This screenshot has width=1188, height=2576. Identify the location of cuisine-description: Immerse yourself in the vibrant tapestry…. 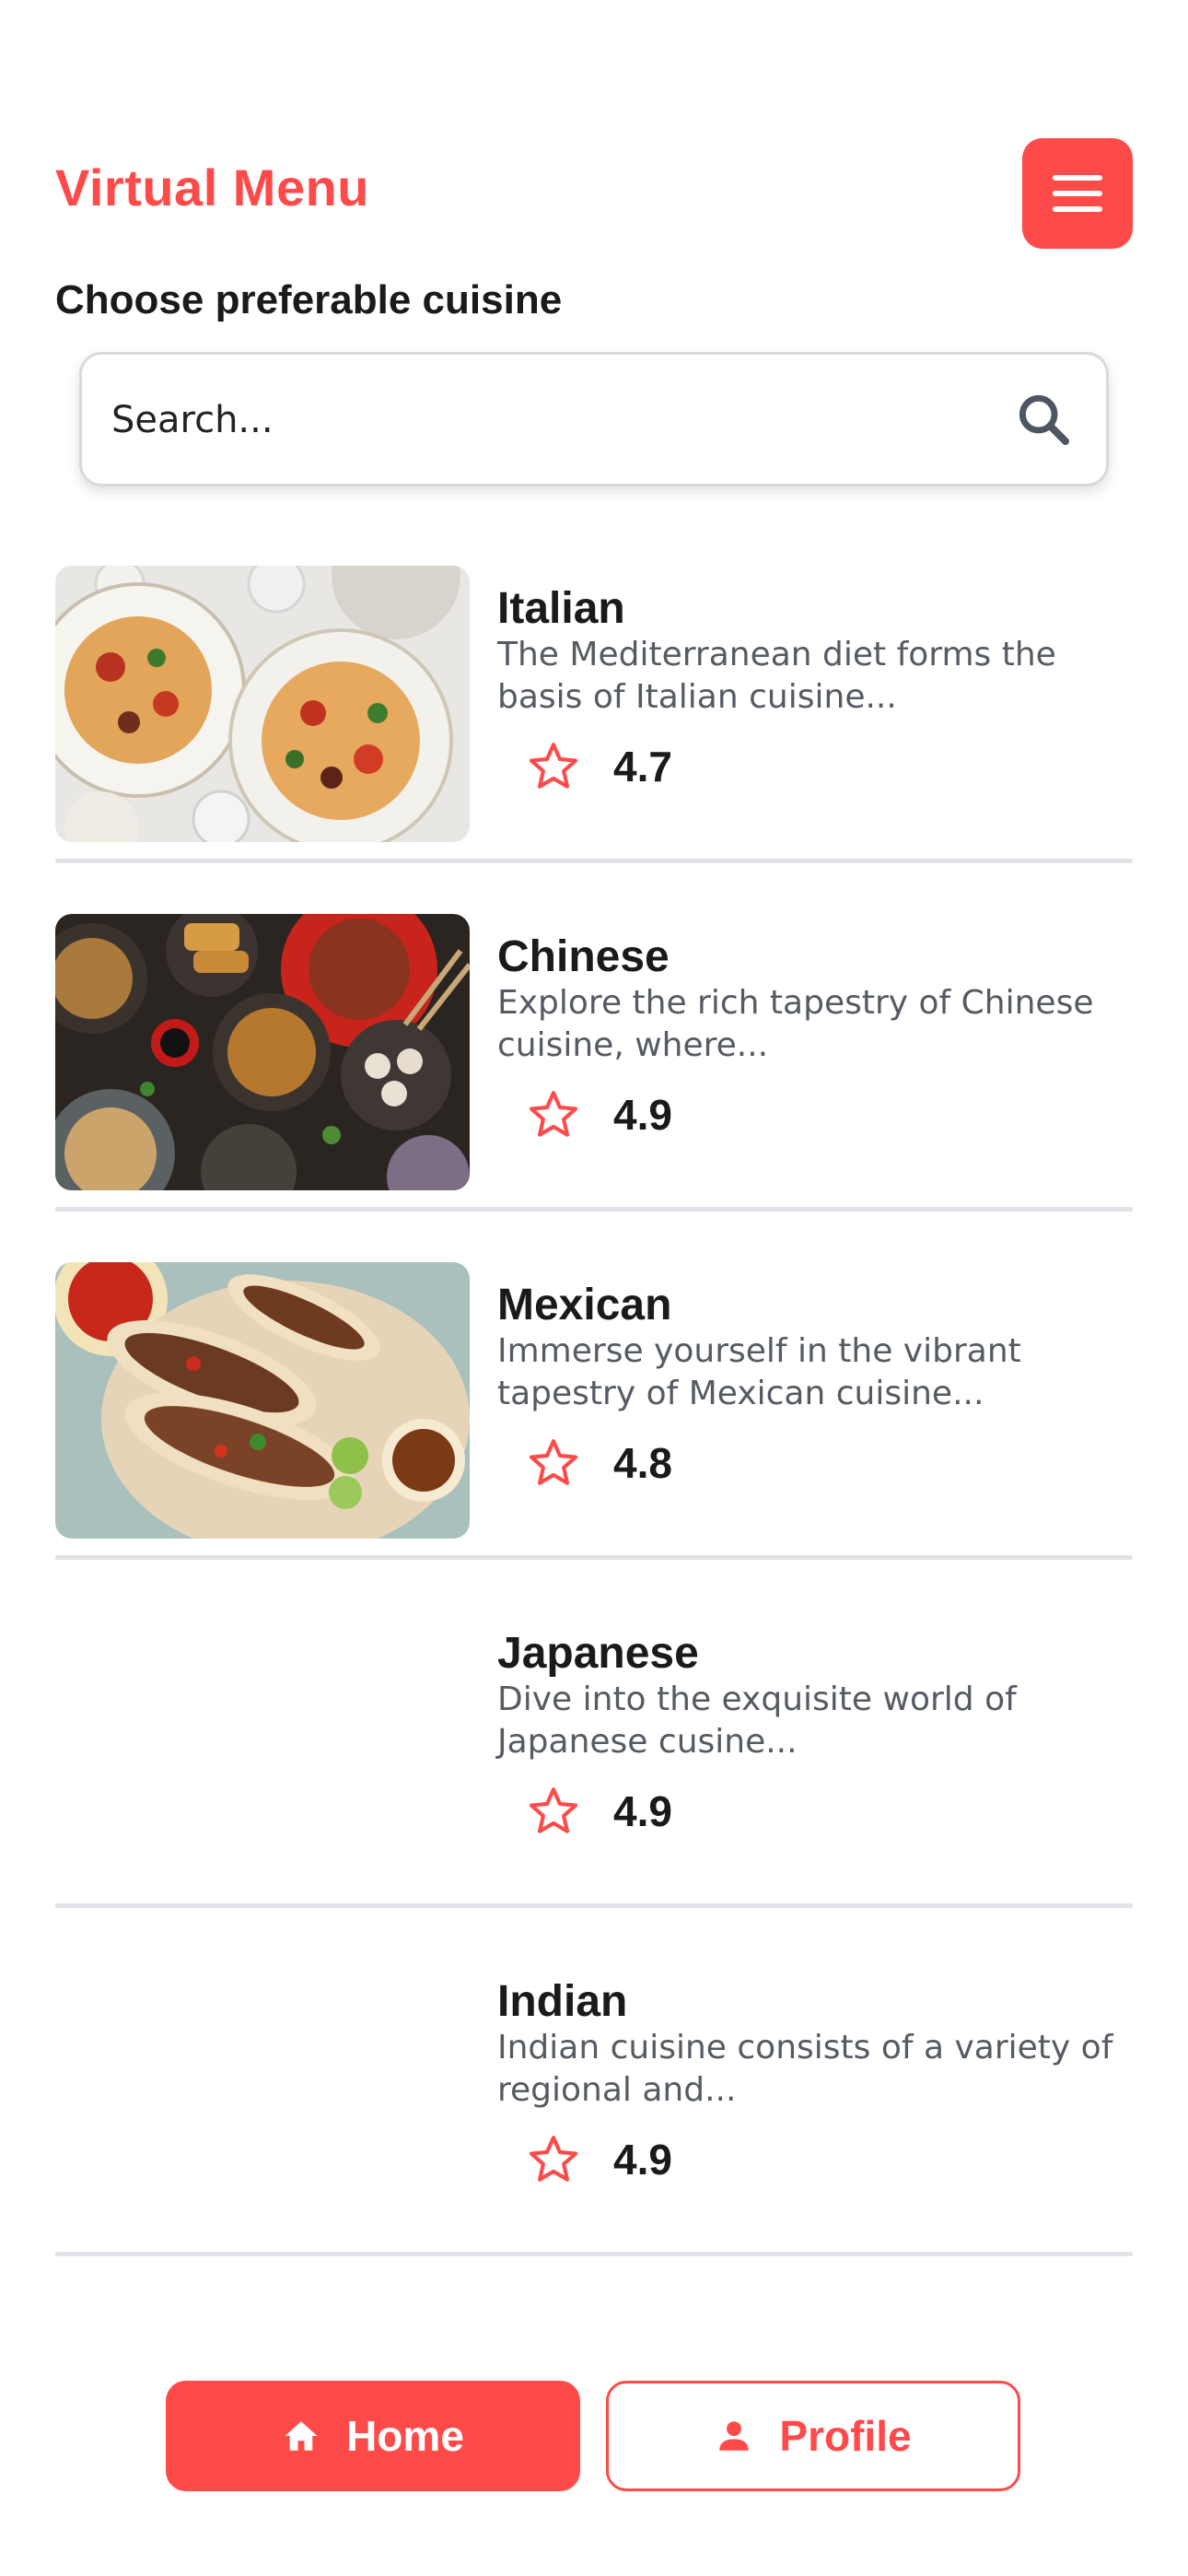
(759, 1372).